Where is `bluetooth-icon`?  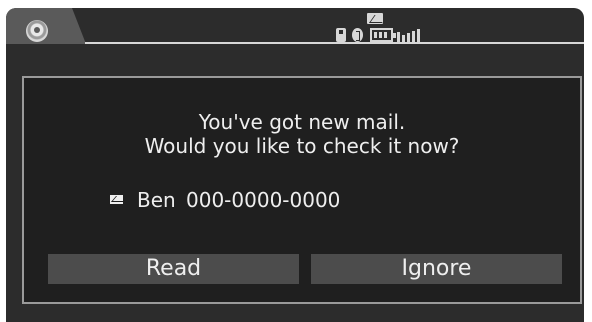 bluetooth-icon is located at coordinates (357, 35).